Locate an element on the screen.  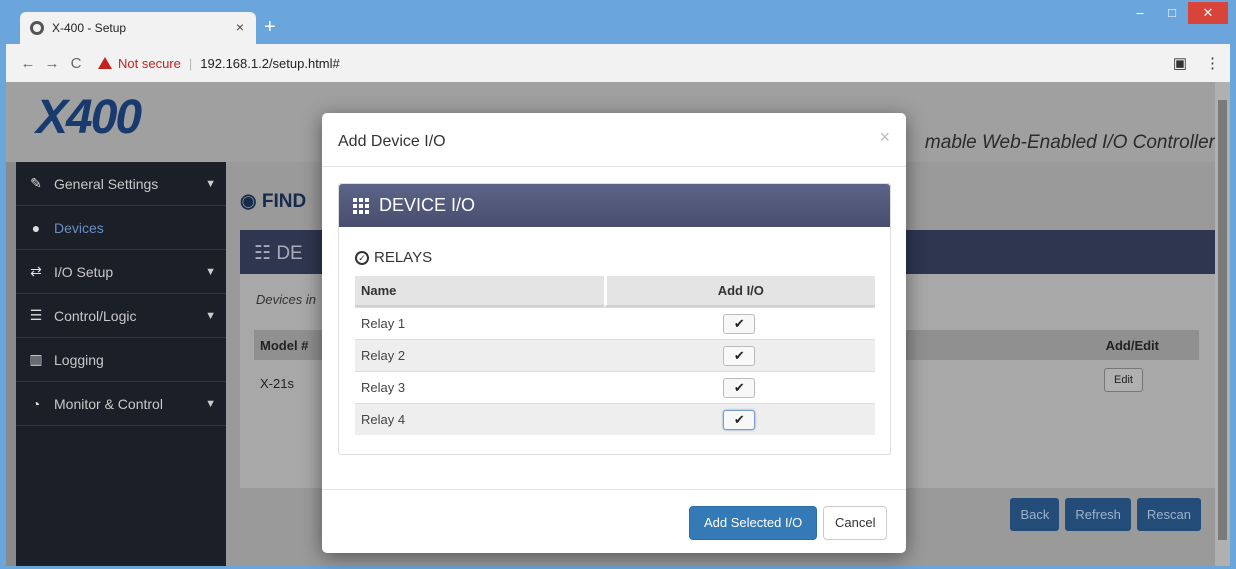
modal-footer: Add Selected I/O Cancel is located at coordinates (614, 521).